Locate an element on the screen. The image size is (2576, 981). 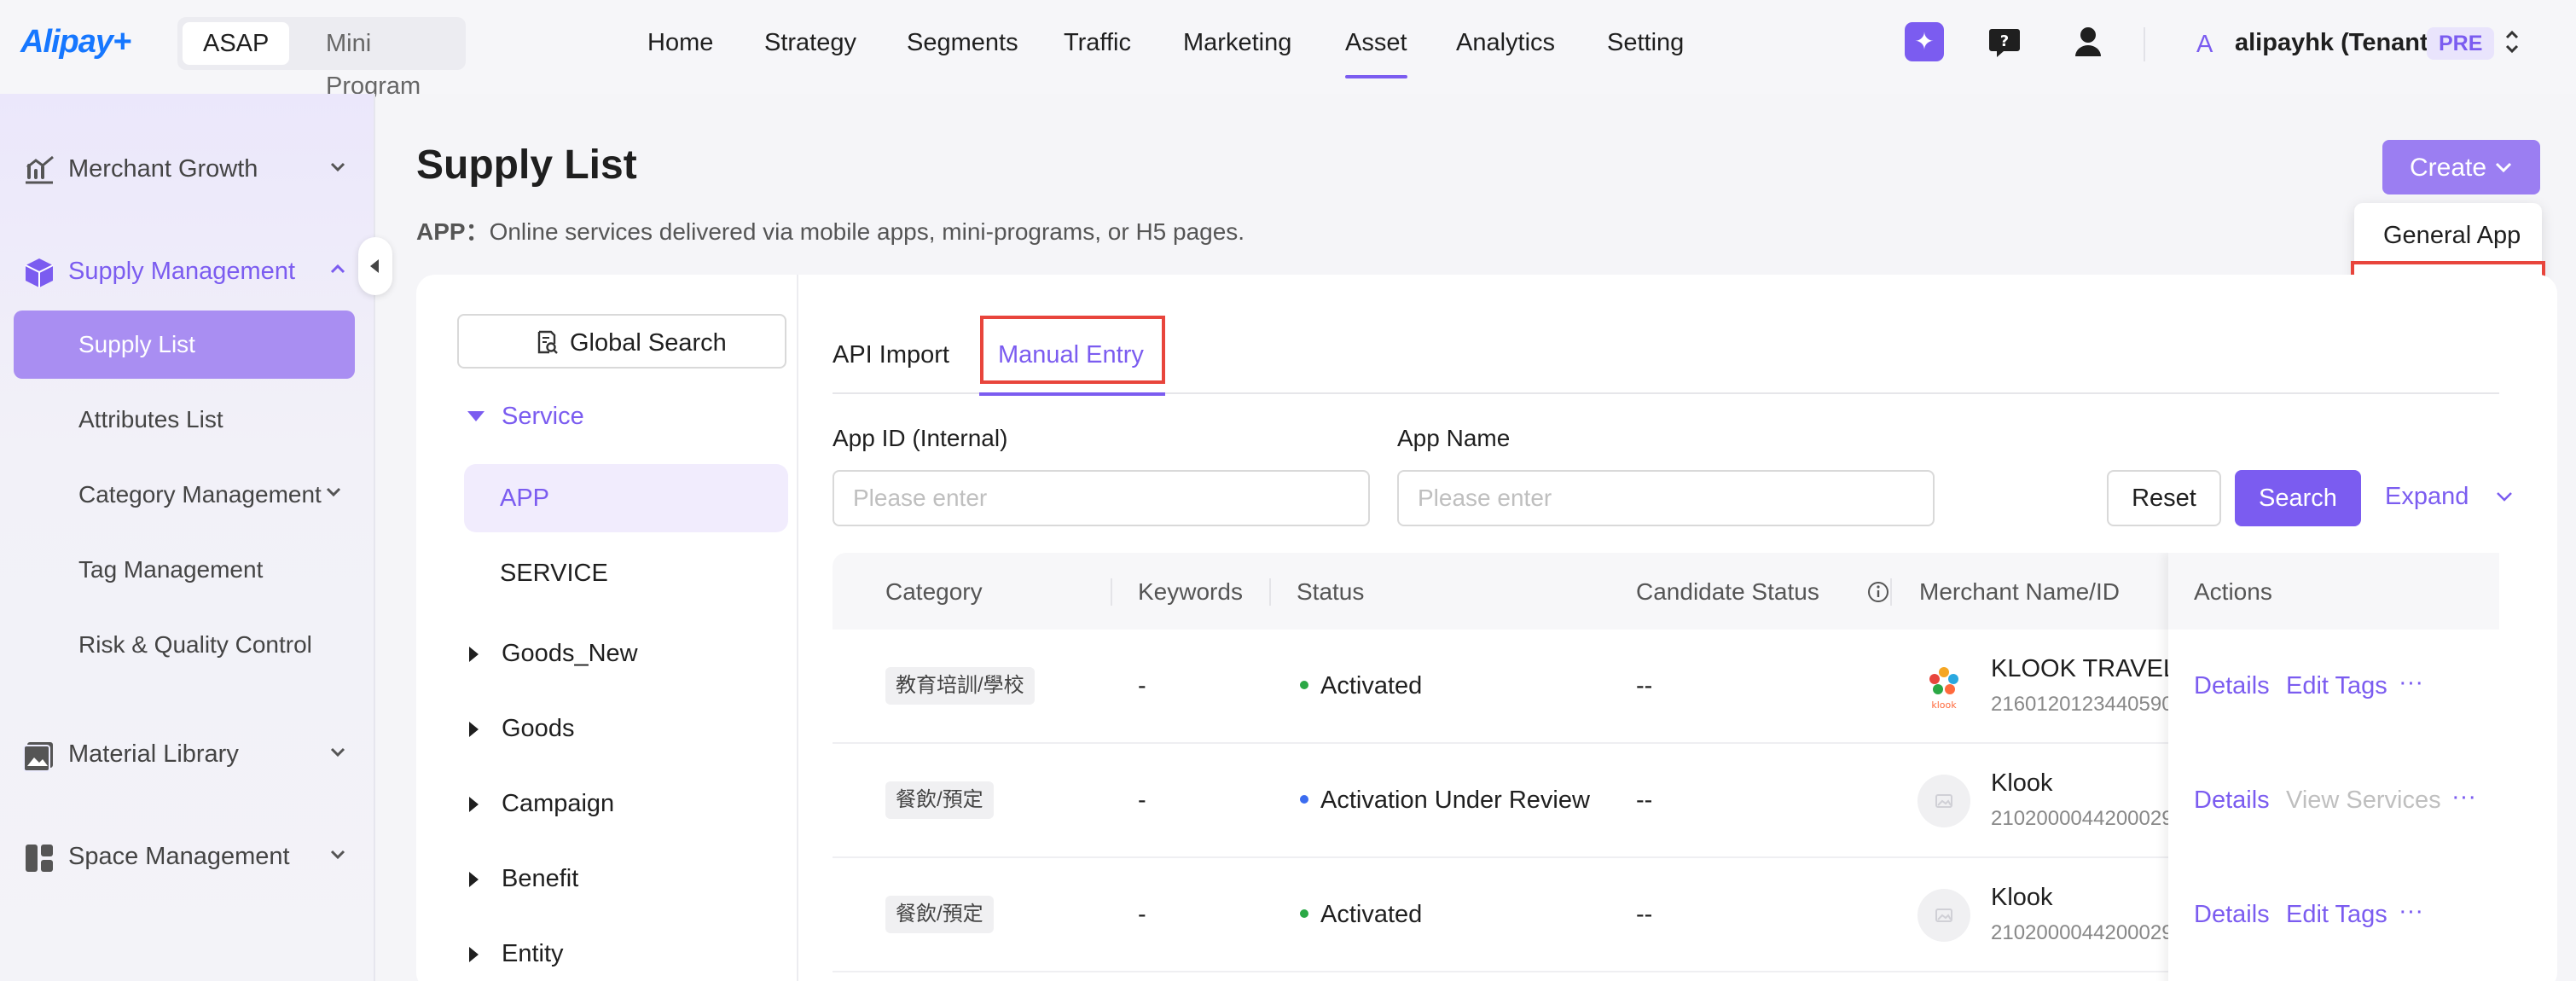
nav-traffic: Traffic is located at coordinates (1097, 43).